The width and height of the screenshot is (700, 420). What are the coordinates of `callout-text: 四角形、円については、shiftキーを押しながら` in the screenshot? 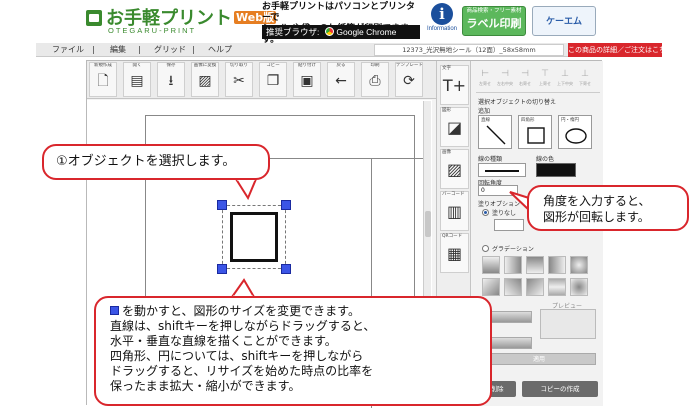 It's located at (237, 356).